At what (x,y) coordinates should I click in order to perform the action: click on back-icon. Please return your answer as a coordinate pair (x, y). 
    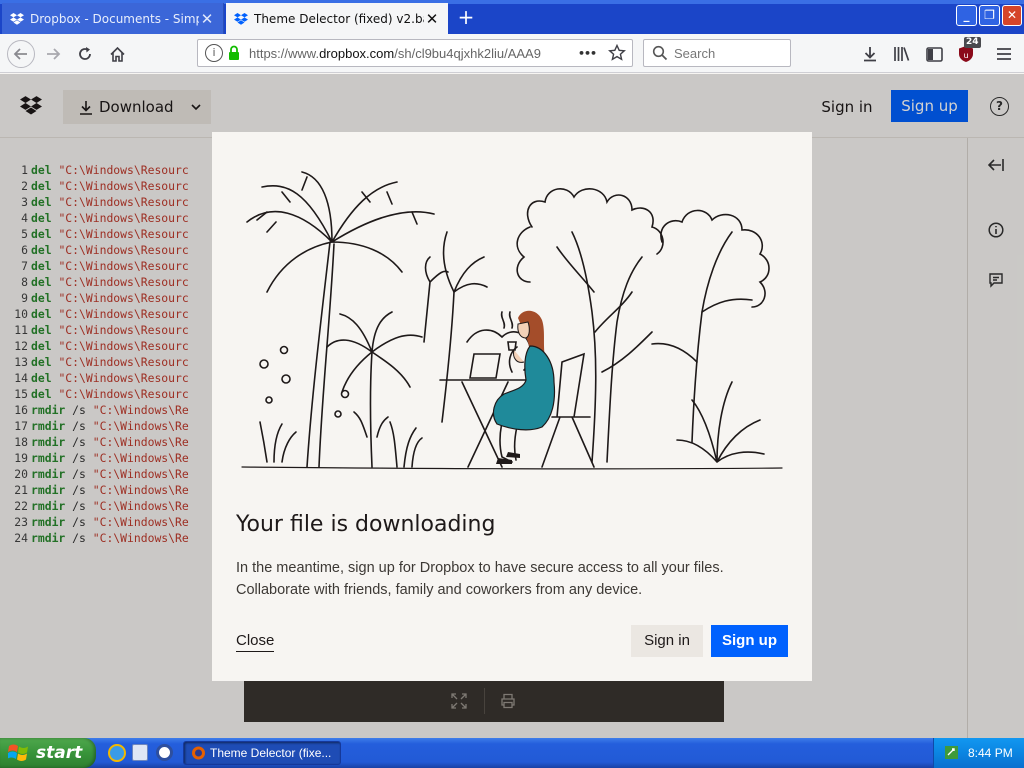
    Looking at the image, I should click on (21, 54).